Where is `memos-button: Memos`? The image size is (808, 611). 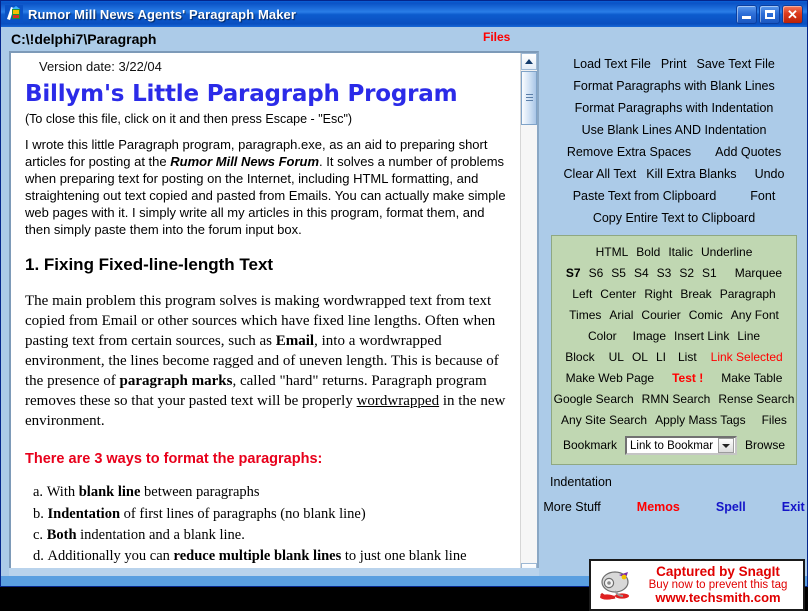
memos-button: Memos is located at coordinates (658, 507).